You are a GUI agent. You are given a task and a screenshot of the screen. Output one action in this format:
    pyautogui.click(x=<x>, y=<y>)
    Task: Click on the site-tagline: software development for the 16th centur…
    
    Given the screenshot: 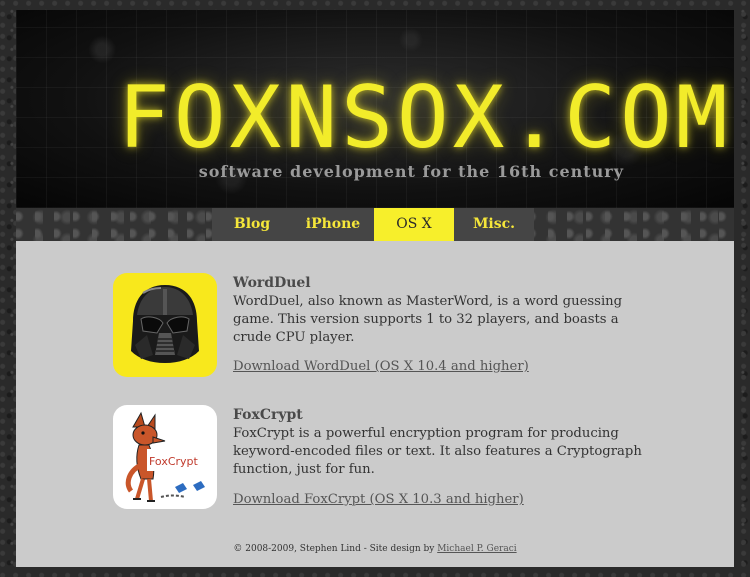 What is the action you would take?
    pyautogui.click(x=411, y=171)
    